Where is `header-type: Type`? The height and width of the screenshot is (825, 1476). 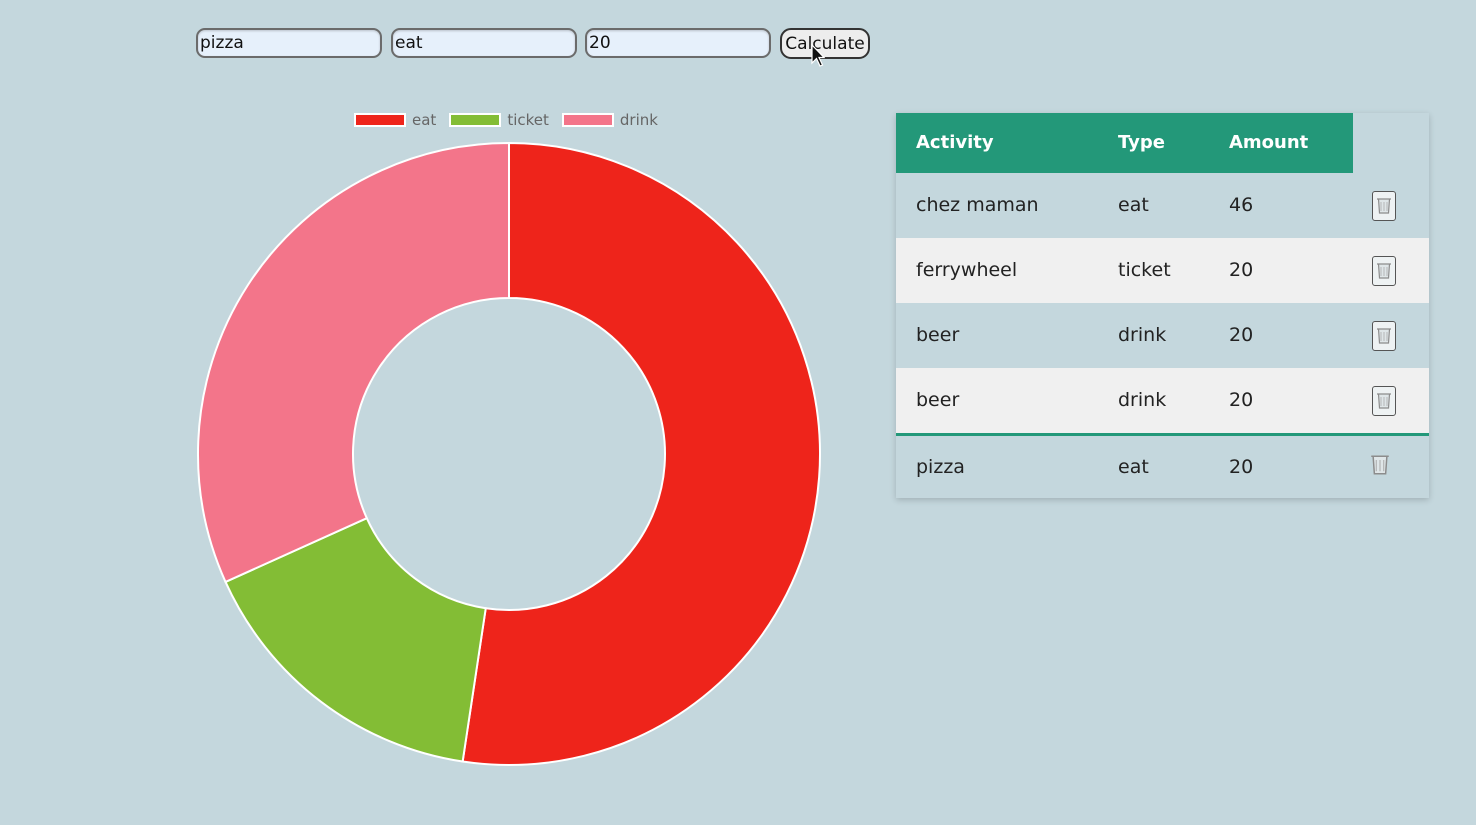
header-type: Type is located at coordinates (1141, 142).